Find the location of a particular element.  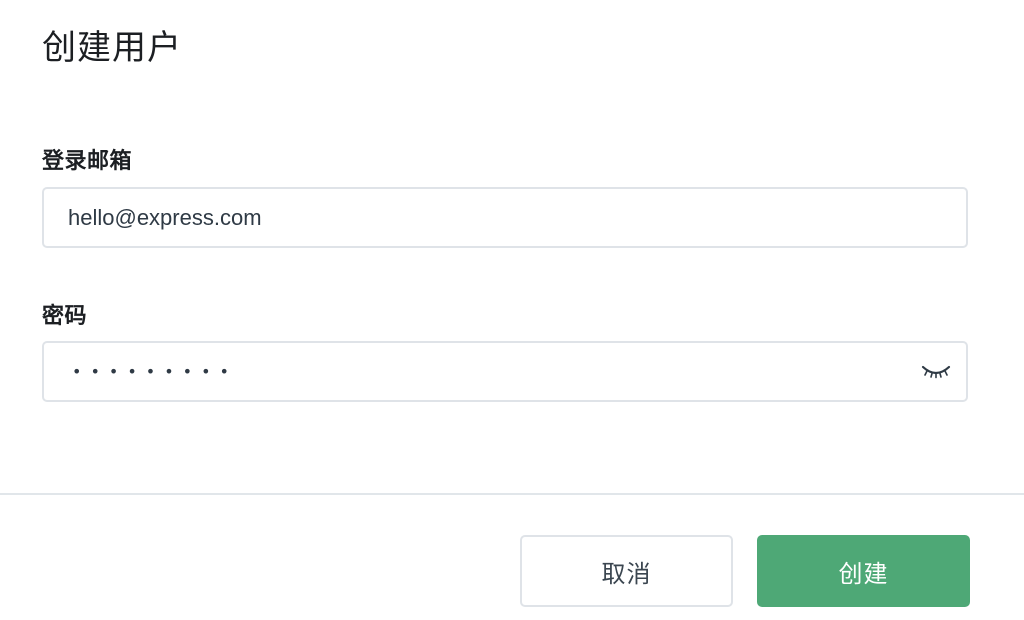

footer-divider is located at coordinates (512, 494).